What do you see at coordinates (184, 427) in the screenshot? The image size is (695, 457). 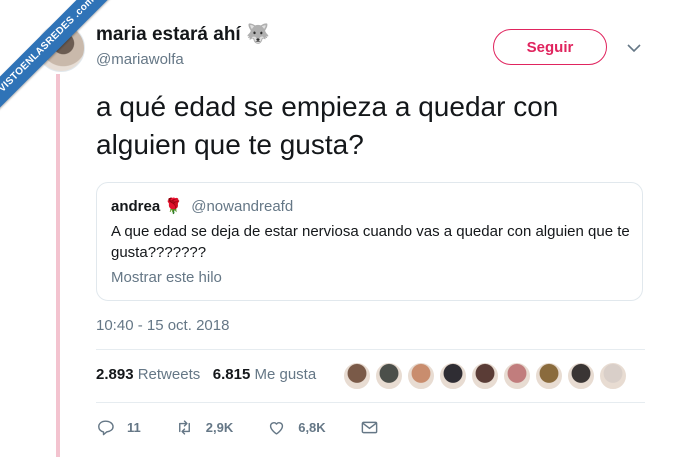 I see `retweet-icon` at bounding box center [184, 427].